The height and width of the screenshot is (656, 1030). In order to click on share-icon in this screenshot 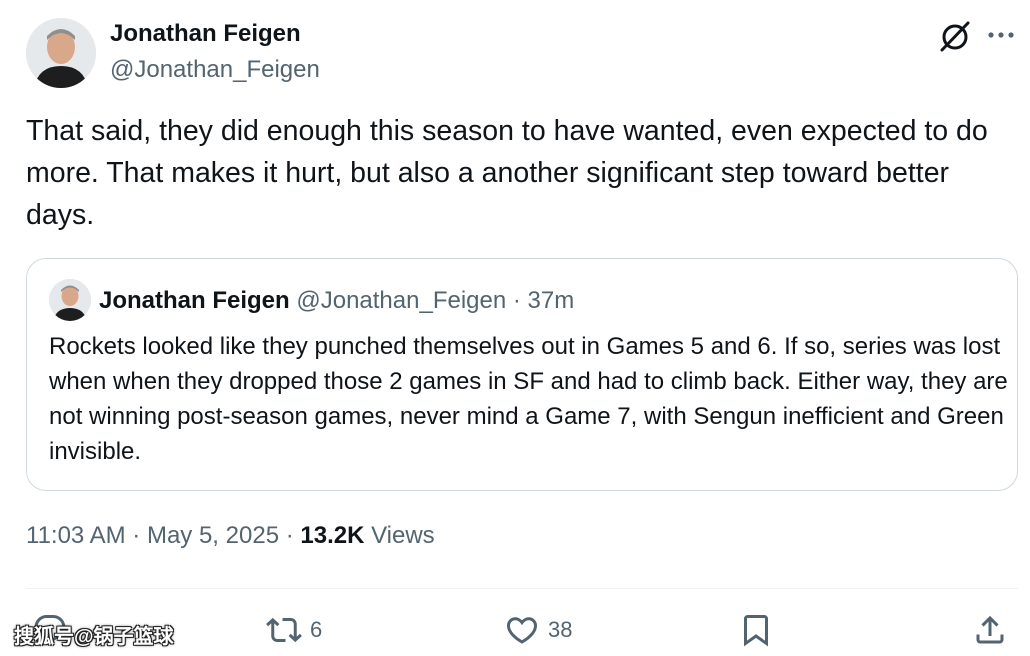, I will do `click(990, 629)`.